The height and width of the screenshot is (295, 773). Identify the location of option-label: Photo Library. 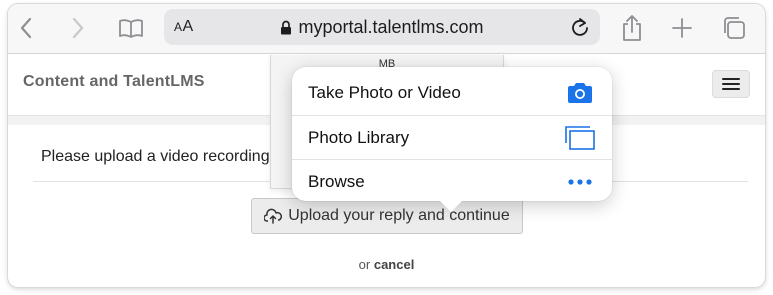
(359, 137).